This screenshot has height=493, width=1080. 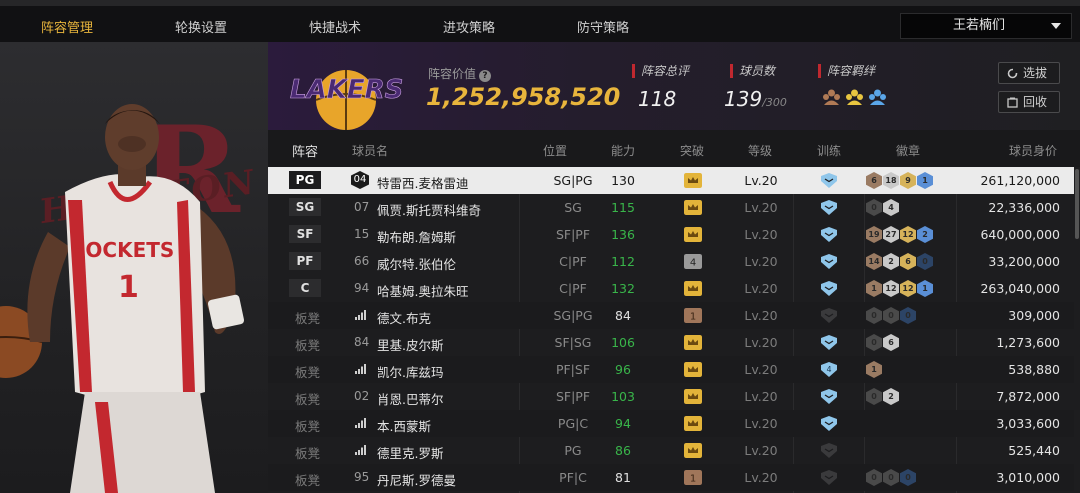 What do you see at coordinates (623, 180) in the screenshot?
I see `player-ability: 130` at bounding box center [623, 180].